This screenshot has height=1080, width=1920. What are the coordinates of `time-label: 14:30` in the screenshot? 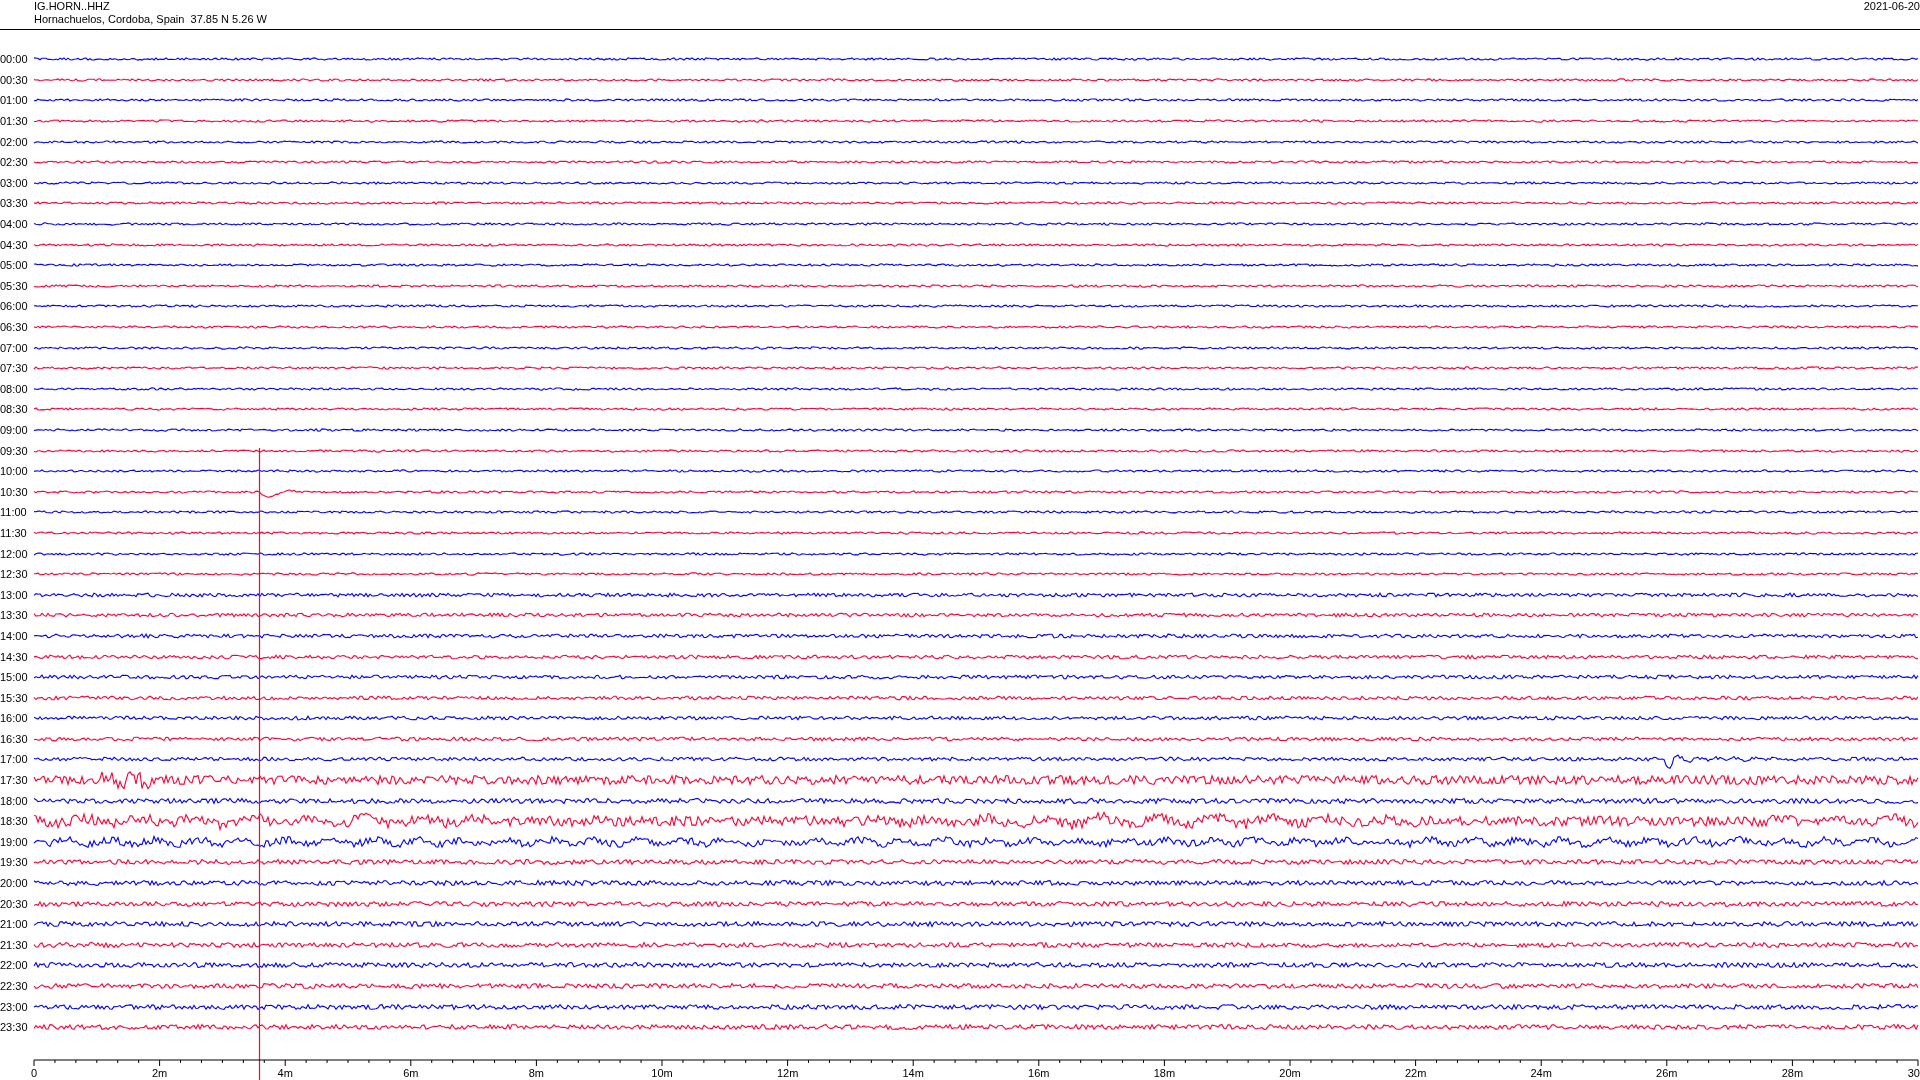 It's located at (14, 656).